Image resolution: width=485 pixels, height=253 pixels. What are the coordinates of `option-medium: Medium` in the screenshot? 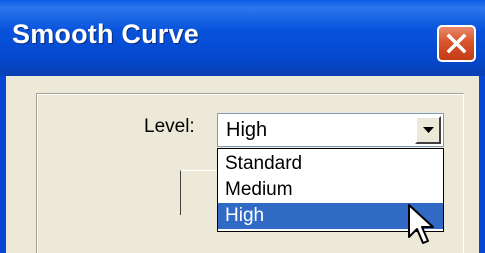 It's located at (330, 190).